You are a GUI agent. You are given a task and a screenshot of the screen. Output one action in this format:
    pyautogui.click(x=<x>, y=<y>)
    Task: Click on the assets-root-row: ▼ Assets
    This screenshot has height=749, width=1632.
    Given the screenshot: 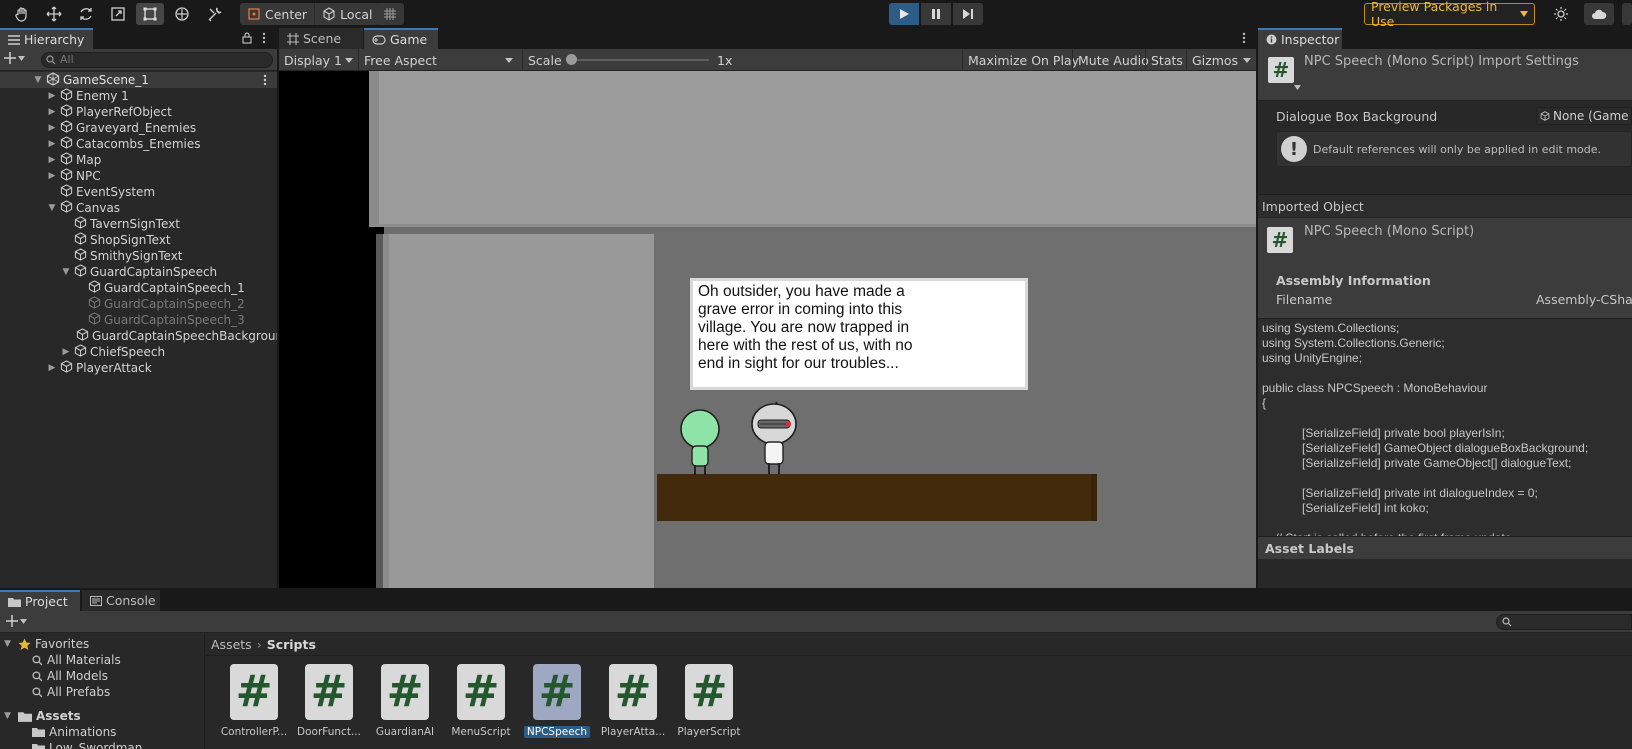 What is the action you would take?
    pyautogui.click(x=102, y=716)
    